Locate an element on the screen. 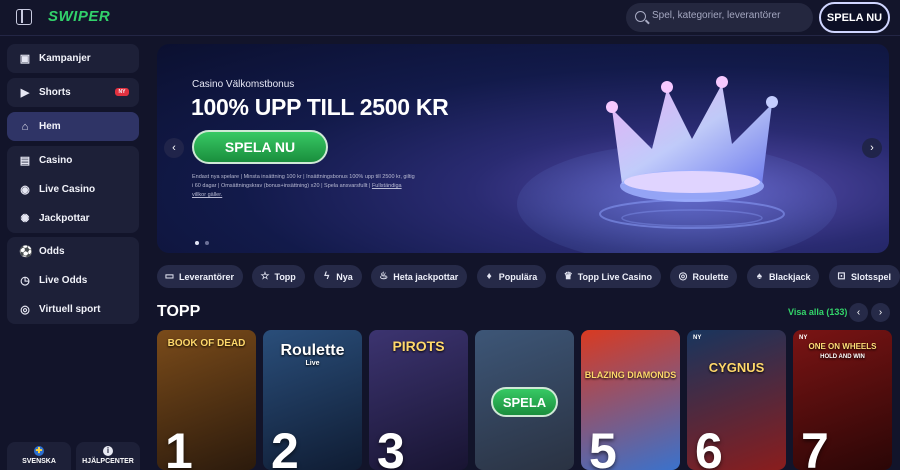 The width and height of the screenshot is (900, 470). search-input is located at coordinates (730, 15).